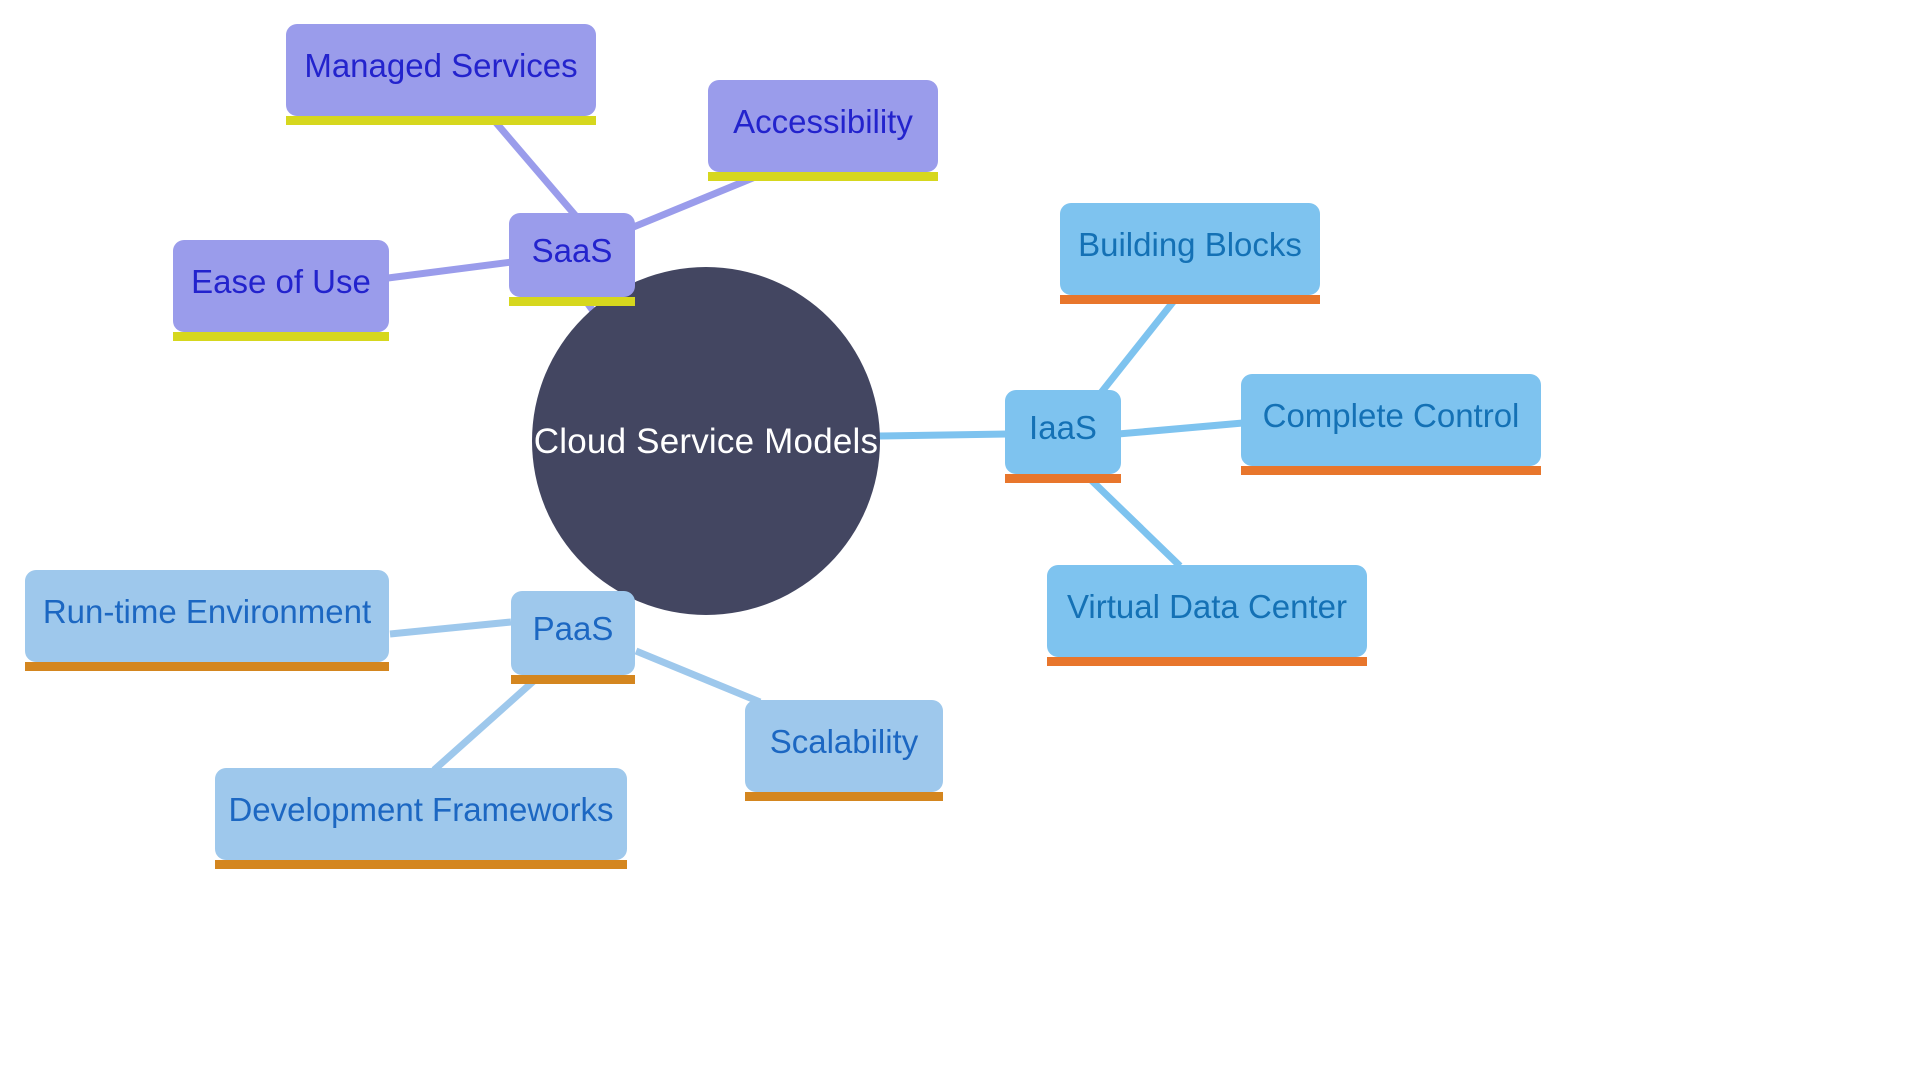 Image resolution: width=1920 pixels, height=1080 pixels. I want to click on edge-saas-managed-services, so click(536, 170).